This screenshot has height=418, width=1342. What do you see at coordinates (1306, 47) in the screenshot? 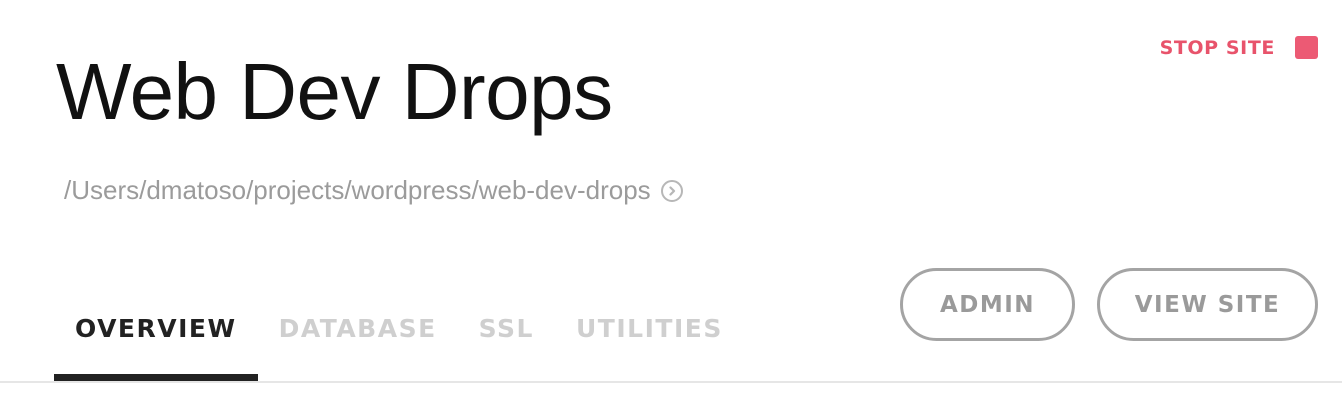
I see `stop-icon` at bounding box center [1306, 47].